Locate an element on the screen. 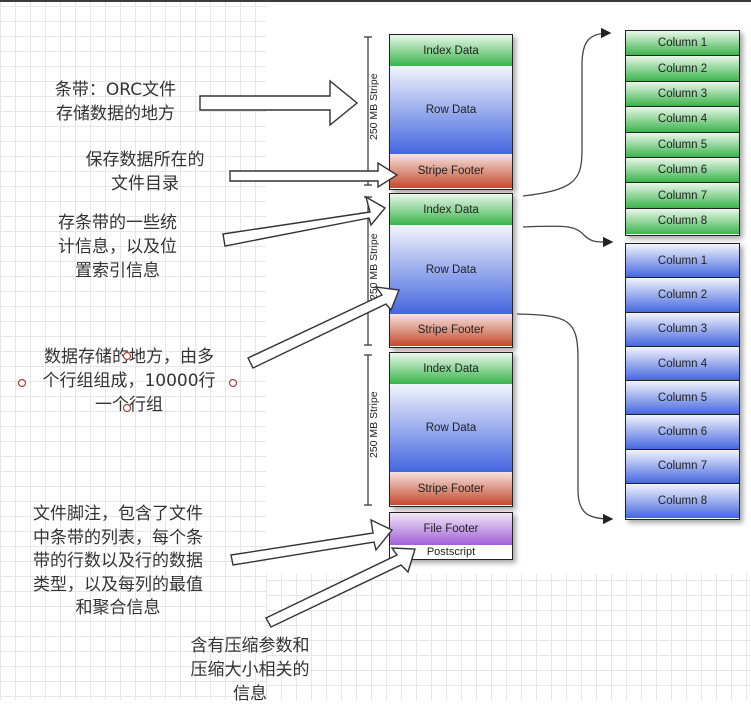 Image resolution: width=751 pixels, height=706 pixels. arrow-stripe-footer-annotation is located at coordinates (314, 175).